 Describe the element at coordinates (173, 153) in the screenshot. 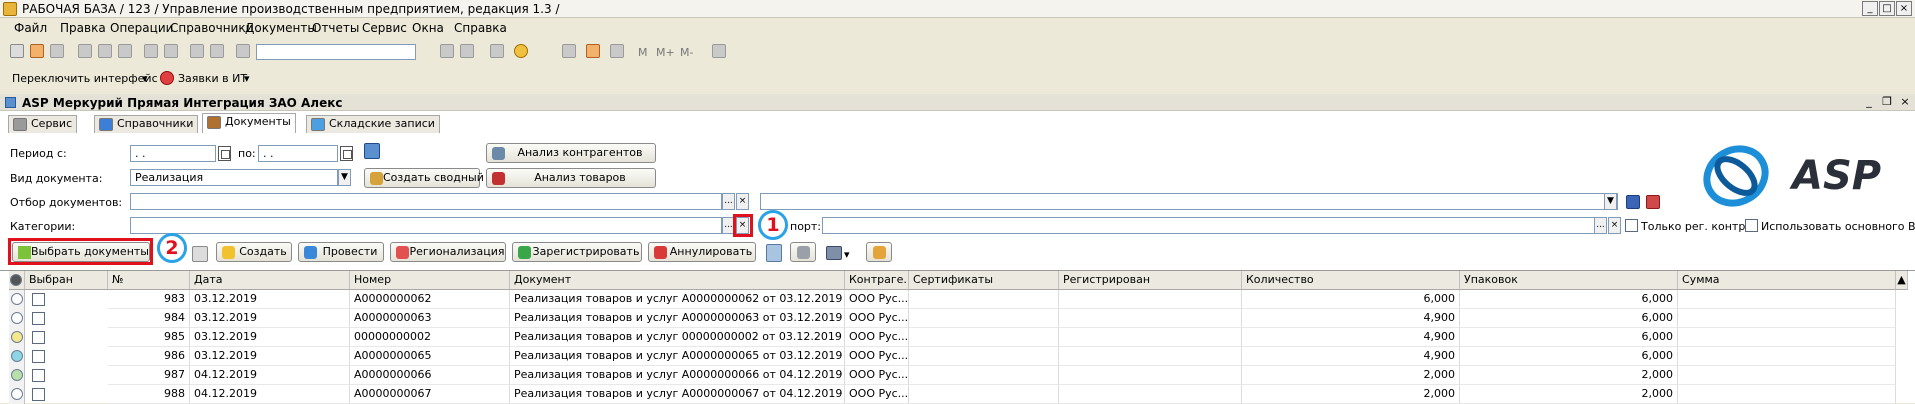

I see `period-from-input: . .` at that location.